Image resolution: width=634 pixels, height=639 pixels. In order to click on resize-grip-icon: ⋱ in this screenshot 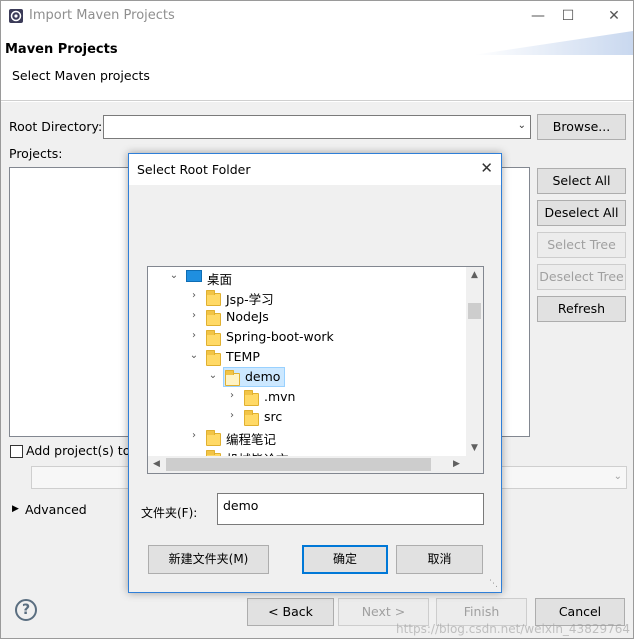, I will do `click(493, 584)`.